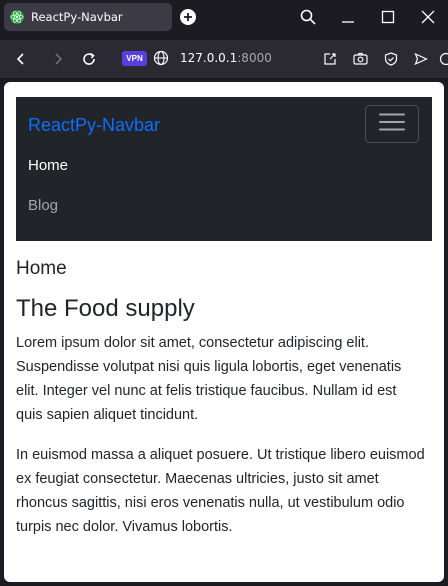  What do you see at coordinates (21, 59) in the screenshot?
I see `back-icon` at bounding box center [21, 59].